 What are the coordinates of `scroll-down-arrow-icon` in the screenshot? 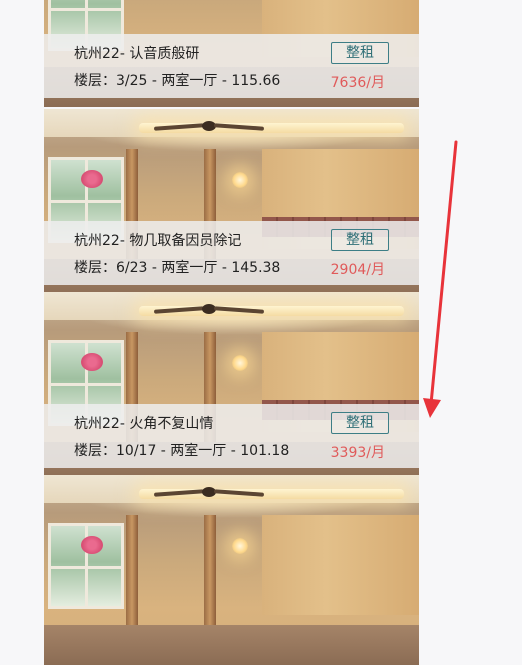 It's located at (440, 279).